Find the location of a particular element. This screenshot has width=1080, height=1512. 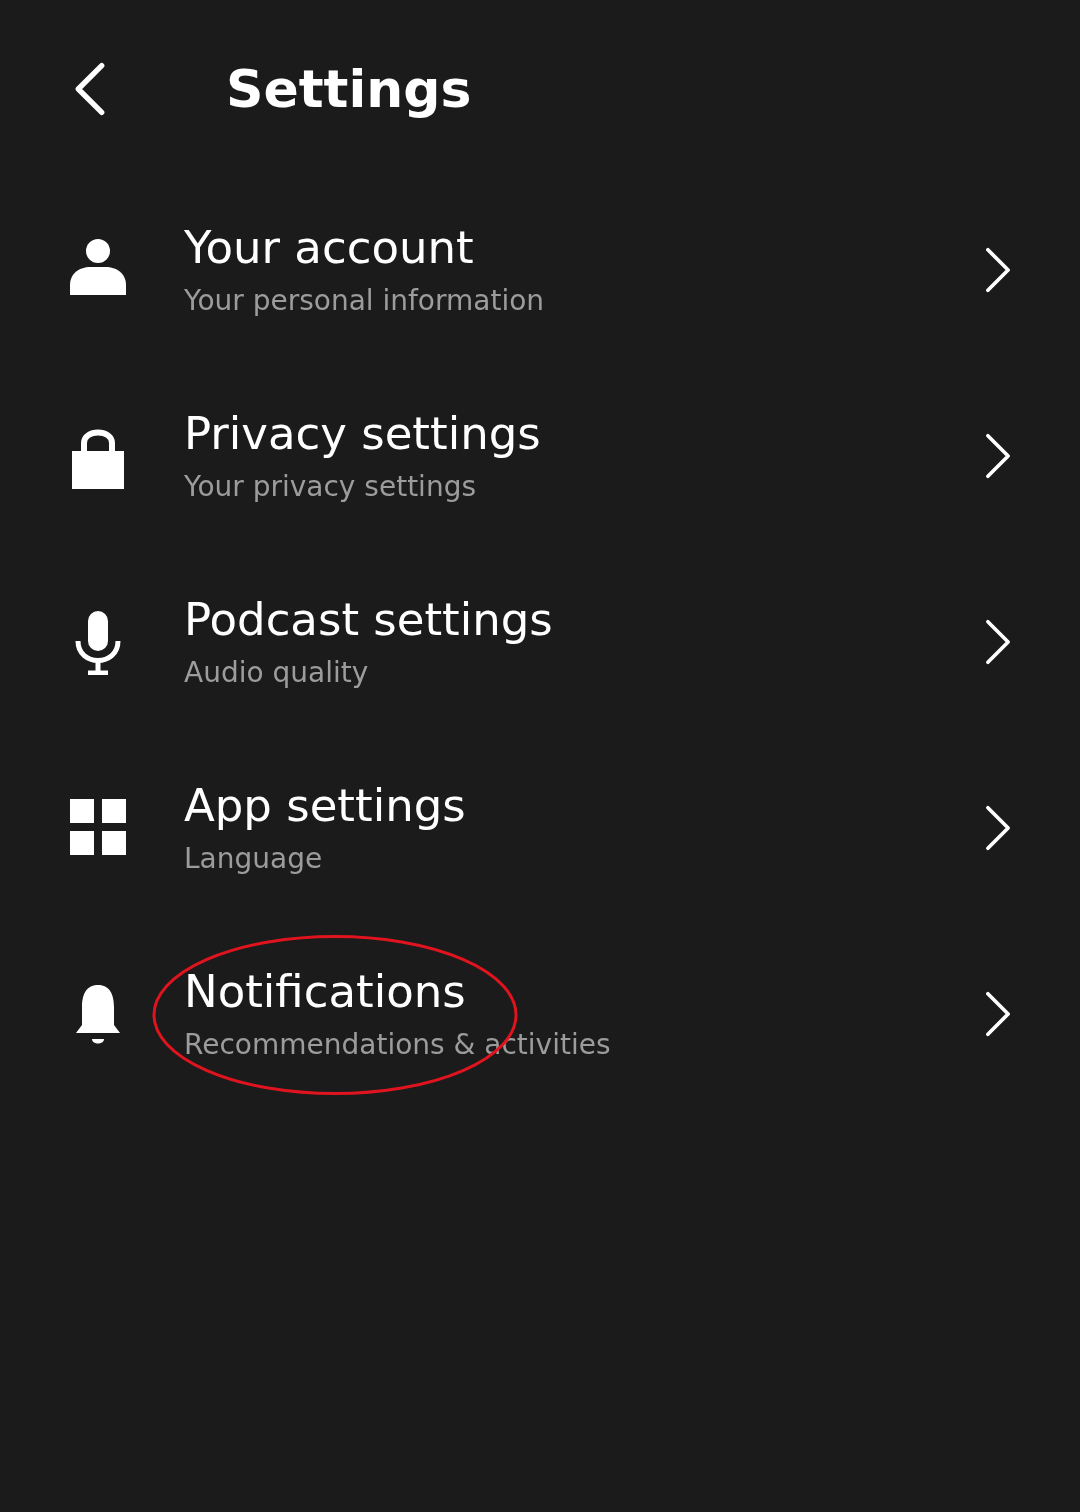

item-subtitle: Audio quality is located at coordinates (276, 673).